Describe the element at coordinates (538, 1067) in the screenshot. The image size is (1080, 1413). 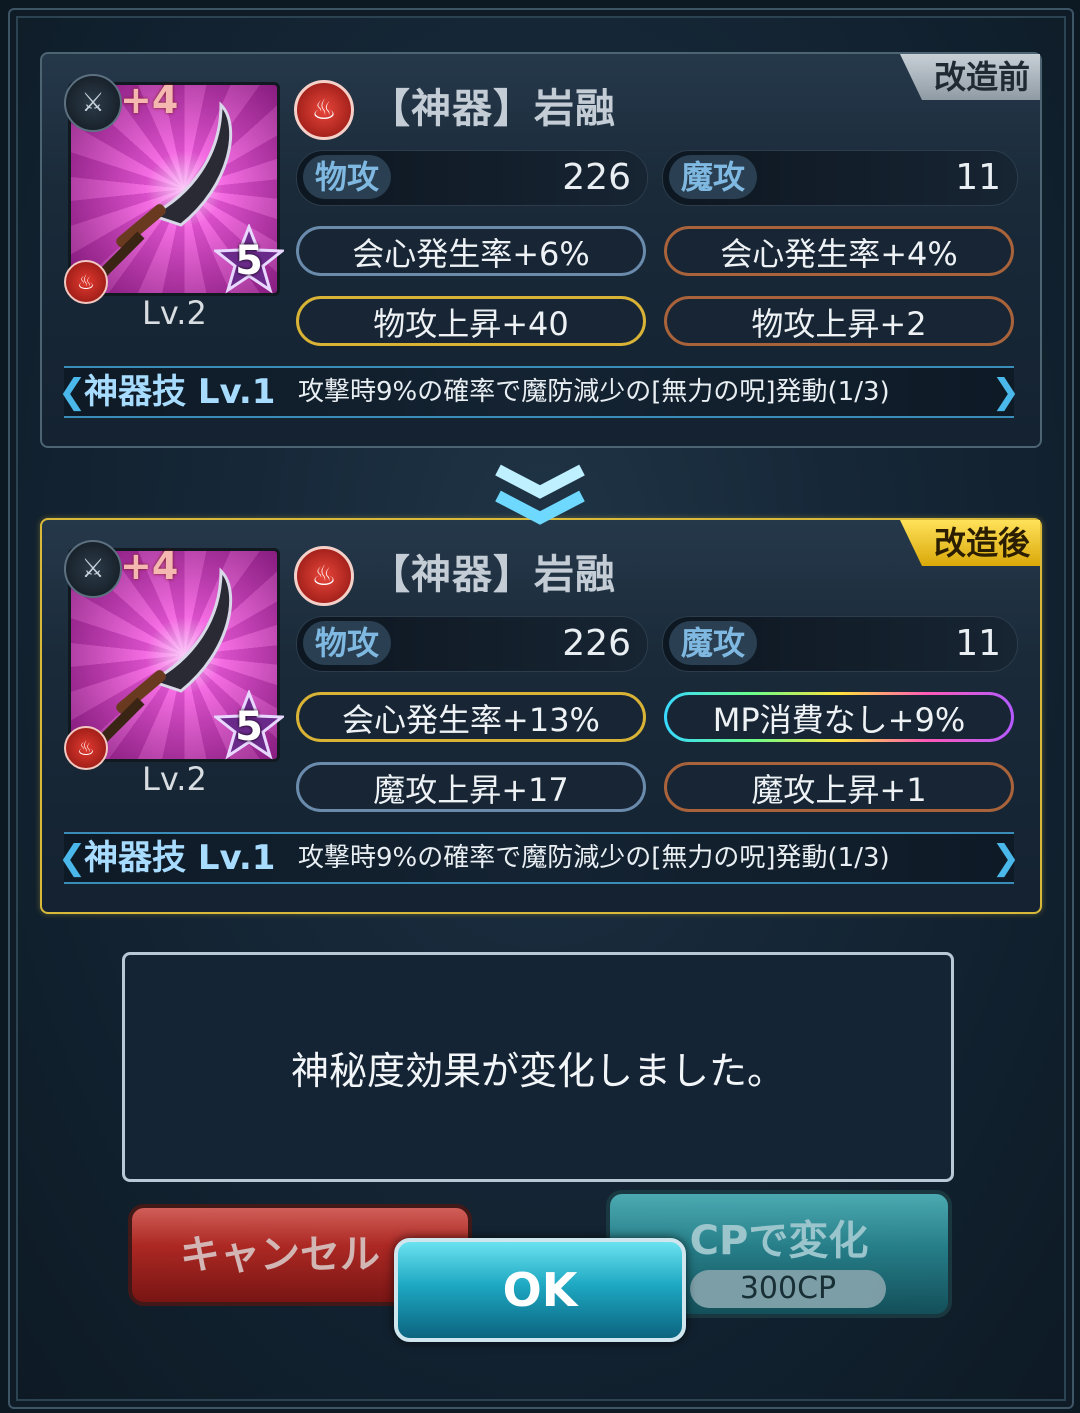
I see `result-message: 神秘度効果が変化しました。` at that location.